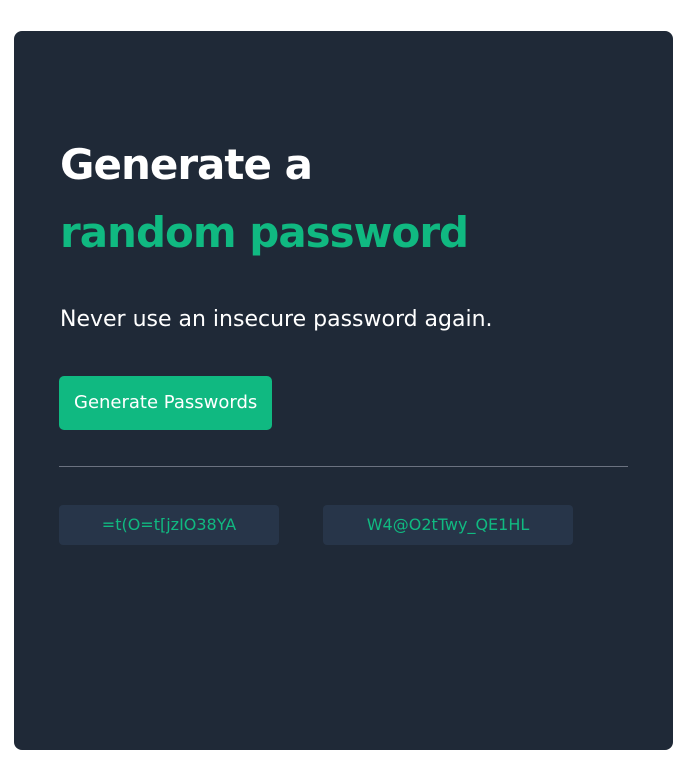 Image resolution: width=685 pixels, height=760 pixels. What do you see at coordinates (169, 525) in the screenshot?
I see `password-output-1: =t(O=t[jzIO38YA` at bounding box center [169, 525].